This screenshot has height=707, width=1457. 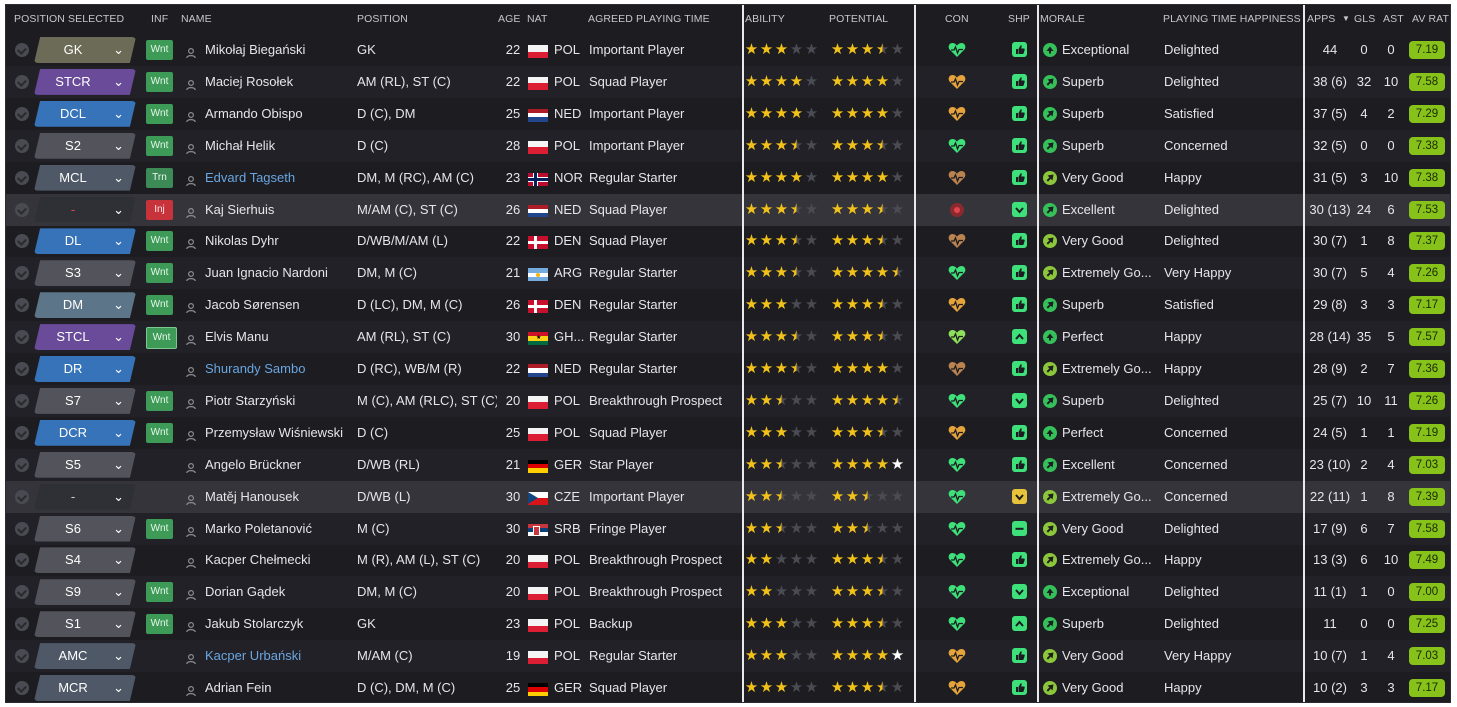 What do you see at coordinates (280, 560) in the screenshot?
I see `player-name-link: Kacper Chełmecki` at bounding box center [280, 560].